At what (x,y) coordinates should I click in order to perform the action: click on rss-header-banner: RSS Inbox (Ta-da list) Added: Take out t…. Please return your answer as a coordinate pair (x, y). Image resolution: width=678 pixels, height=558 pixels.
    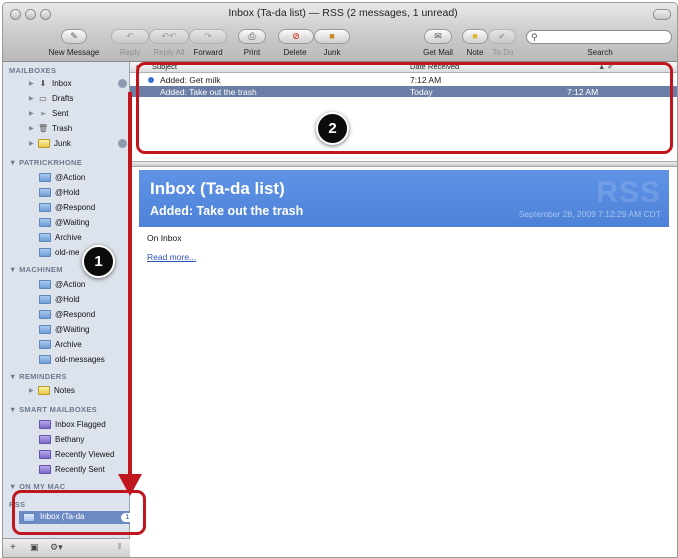
    Looking at the image, I should click on (404, 198).